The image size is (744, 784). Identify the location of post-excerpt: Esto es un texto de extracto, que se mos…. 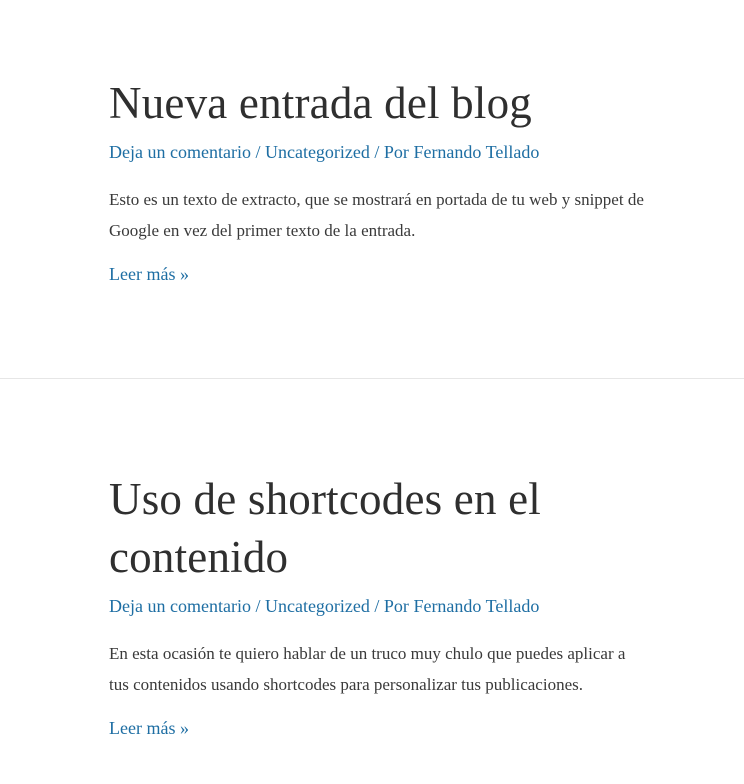
(376, 215).